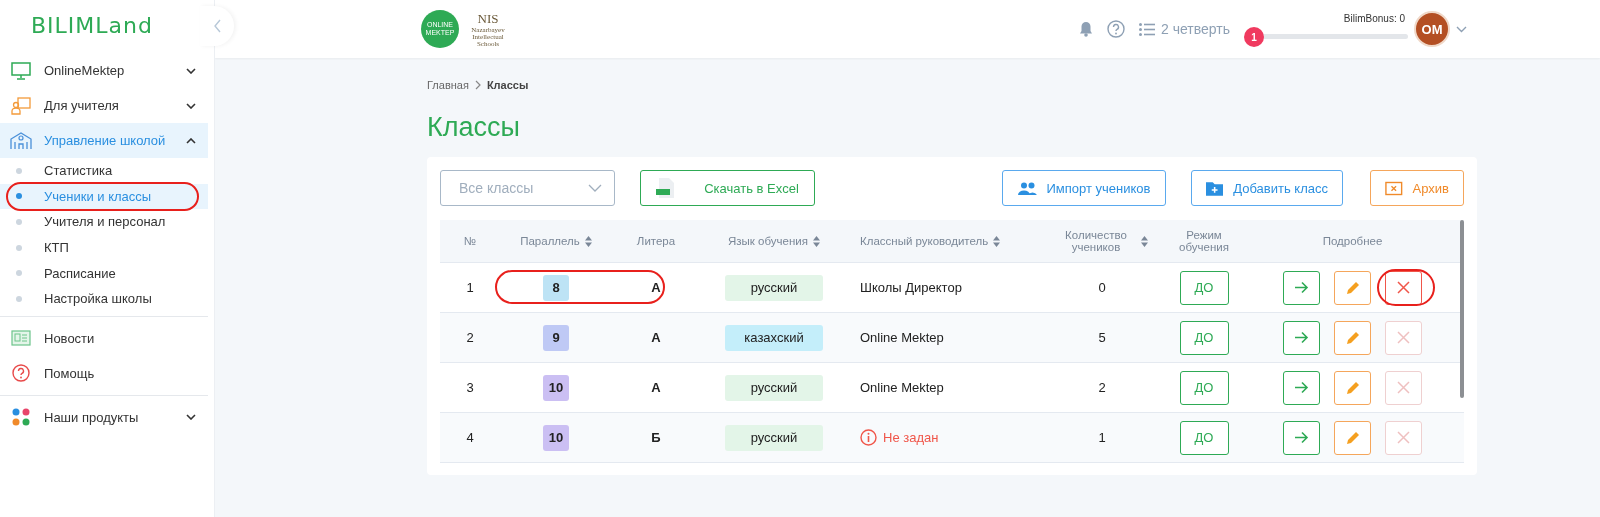  What do you see at coordinates (1352, 241) in the screenshot?
I see `column-header: Подробнее` at bounding box center [1352, 241].